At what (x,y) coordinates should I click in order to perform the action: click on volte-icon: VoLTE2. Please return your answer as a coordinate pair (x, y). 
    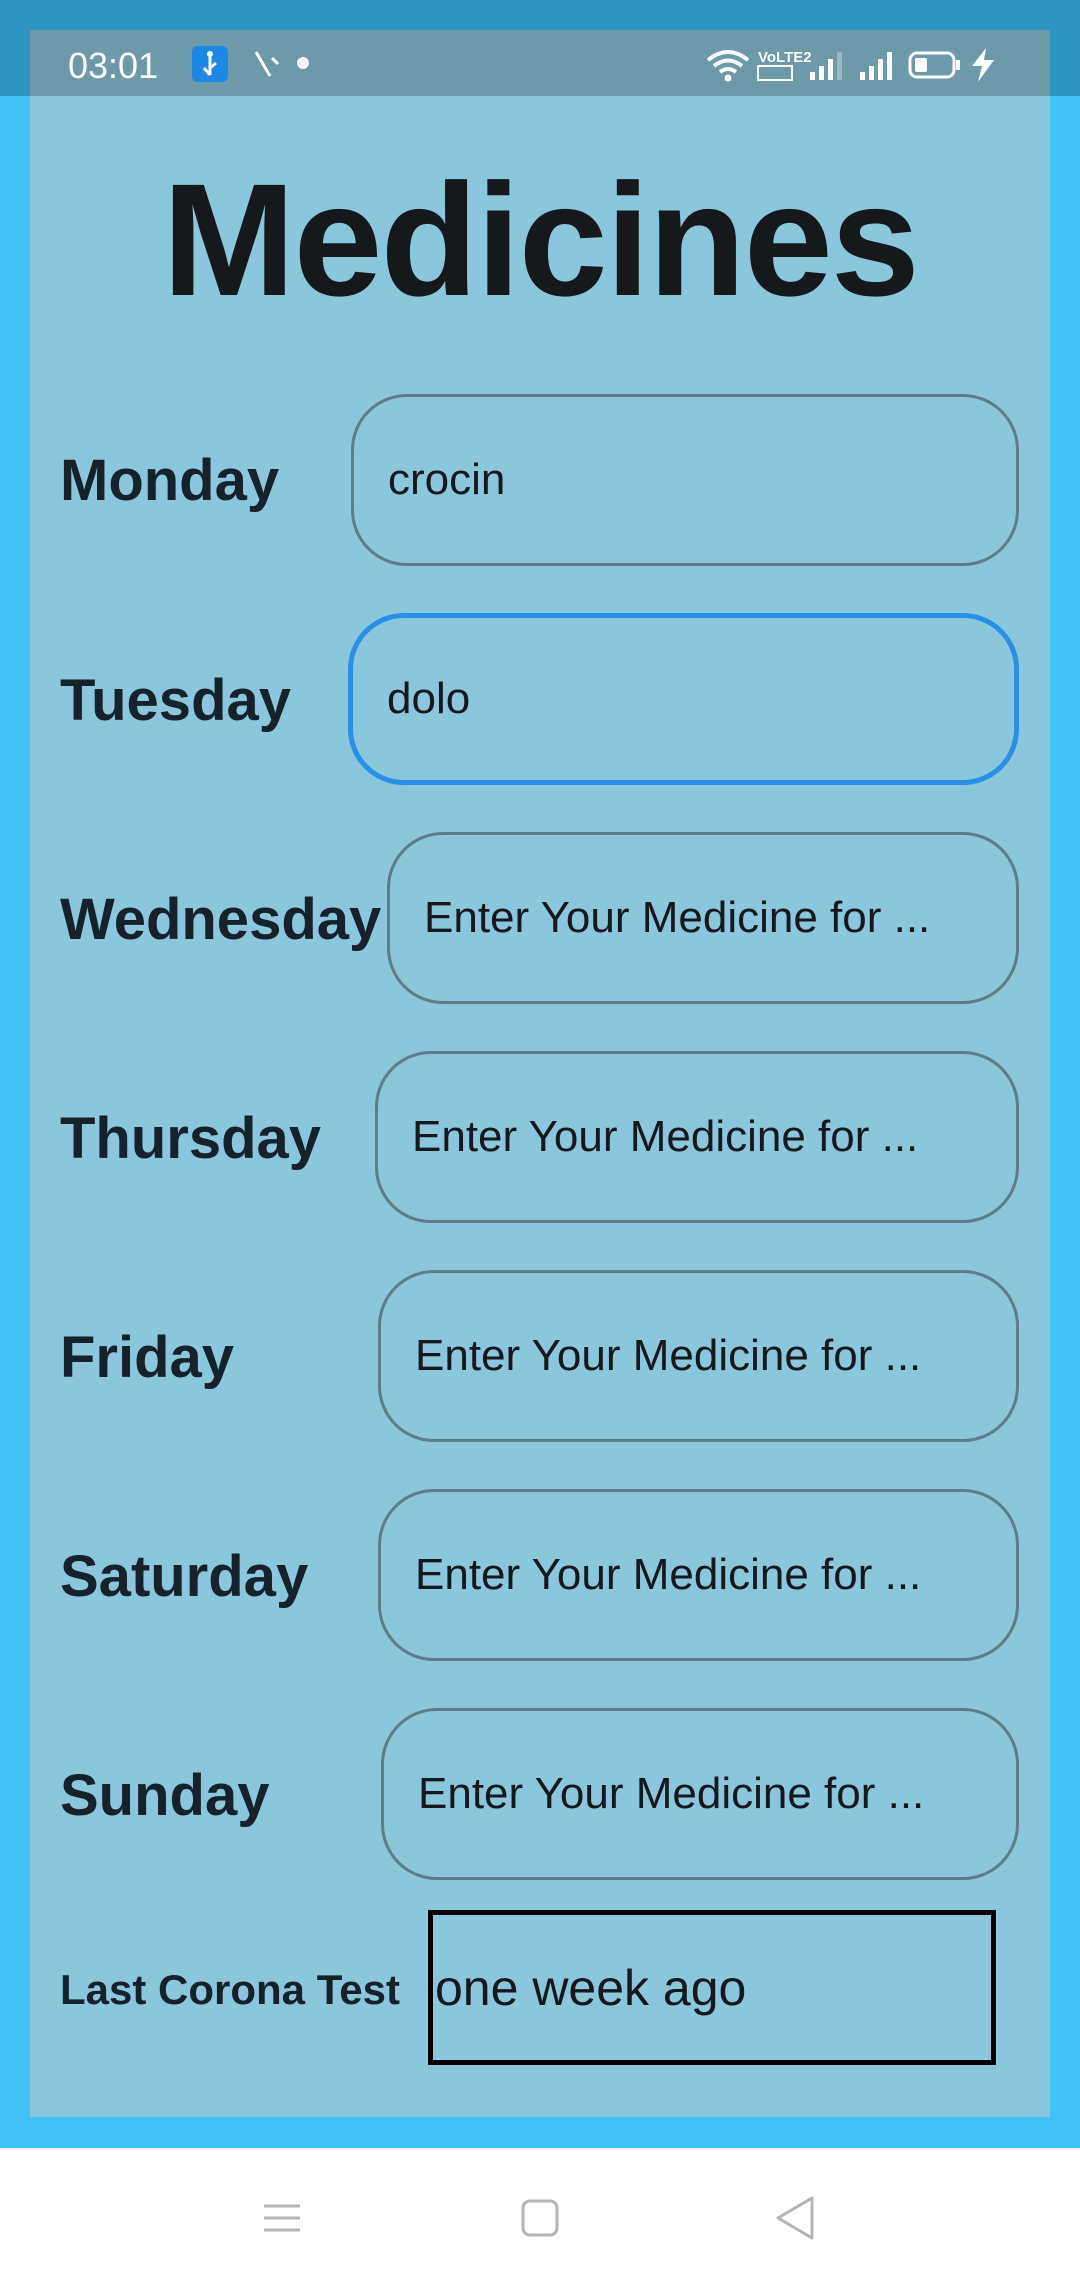
    Looking at the image, I should click on (784, 65).